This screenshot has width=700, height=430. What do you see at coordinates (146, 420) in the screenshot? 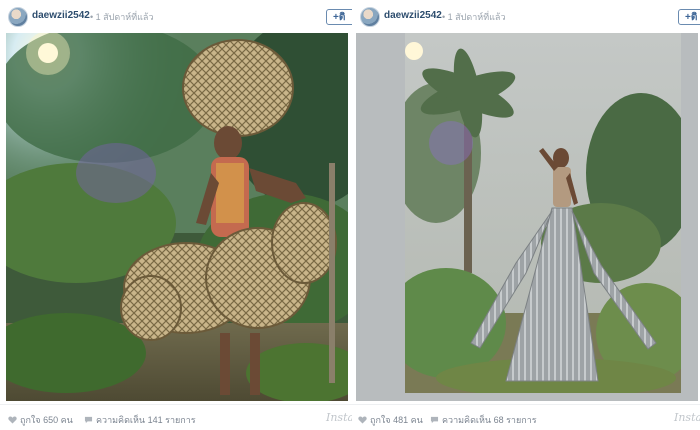
I see `comments-text: ความคิดเห็น 141 รายการ` at bounding box center [146, 420].